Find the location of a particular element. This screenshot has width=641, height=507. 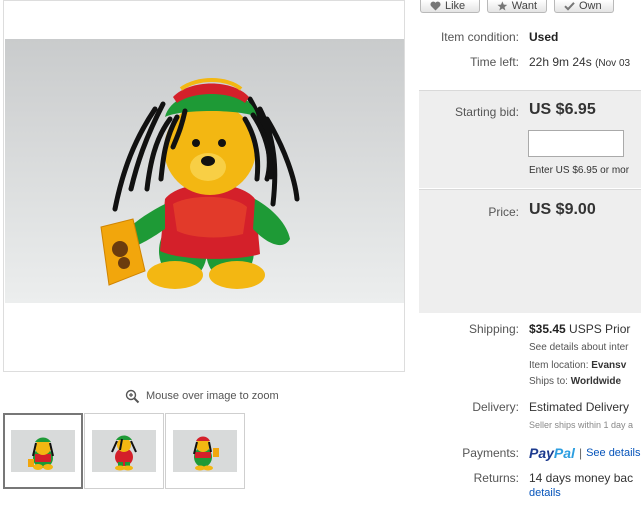

item-location-value: Evansv is located at coordinates (609, 365).